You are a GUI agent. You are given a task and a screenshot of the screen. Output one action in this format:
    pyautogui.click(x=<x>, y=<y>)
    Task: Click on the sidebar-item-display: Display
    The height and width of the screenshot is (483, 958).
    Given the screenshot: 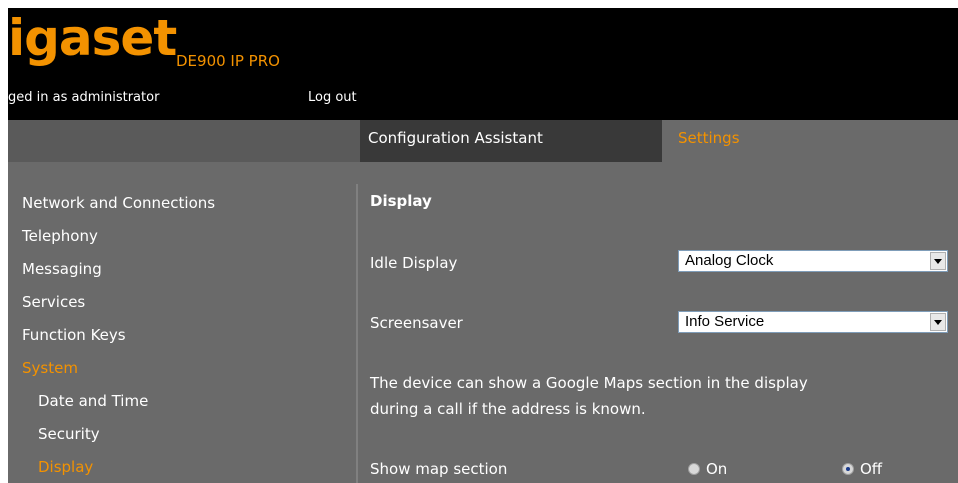 What is the action you would take?
    pyautogui.click(x=65, y=467)
    